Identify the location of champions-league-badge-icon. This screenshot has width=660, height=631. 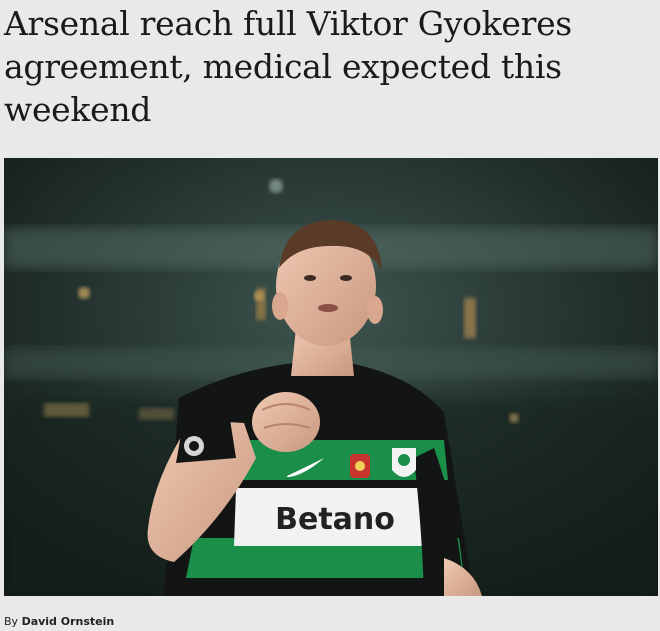
(194, 446).